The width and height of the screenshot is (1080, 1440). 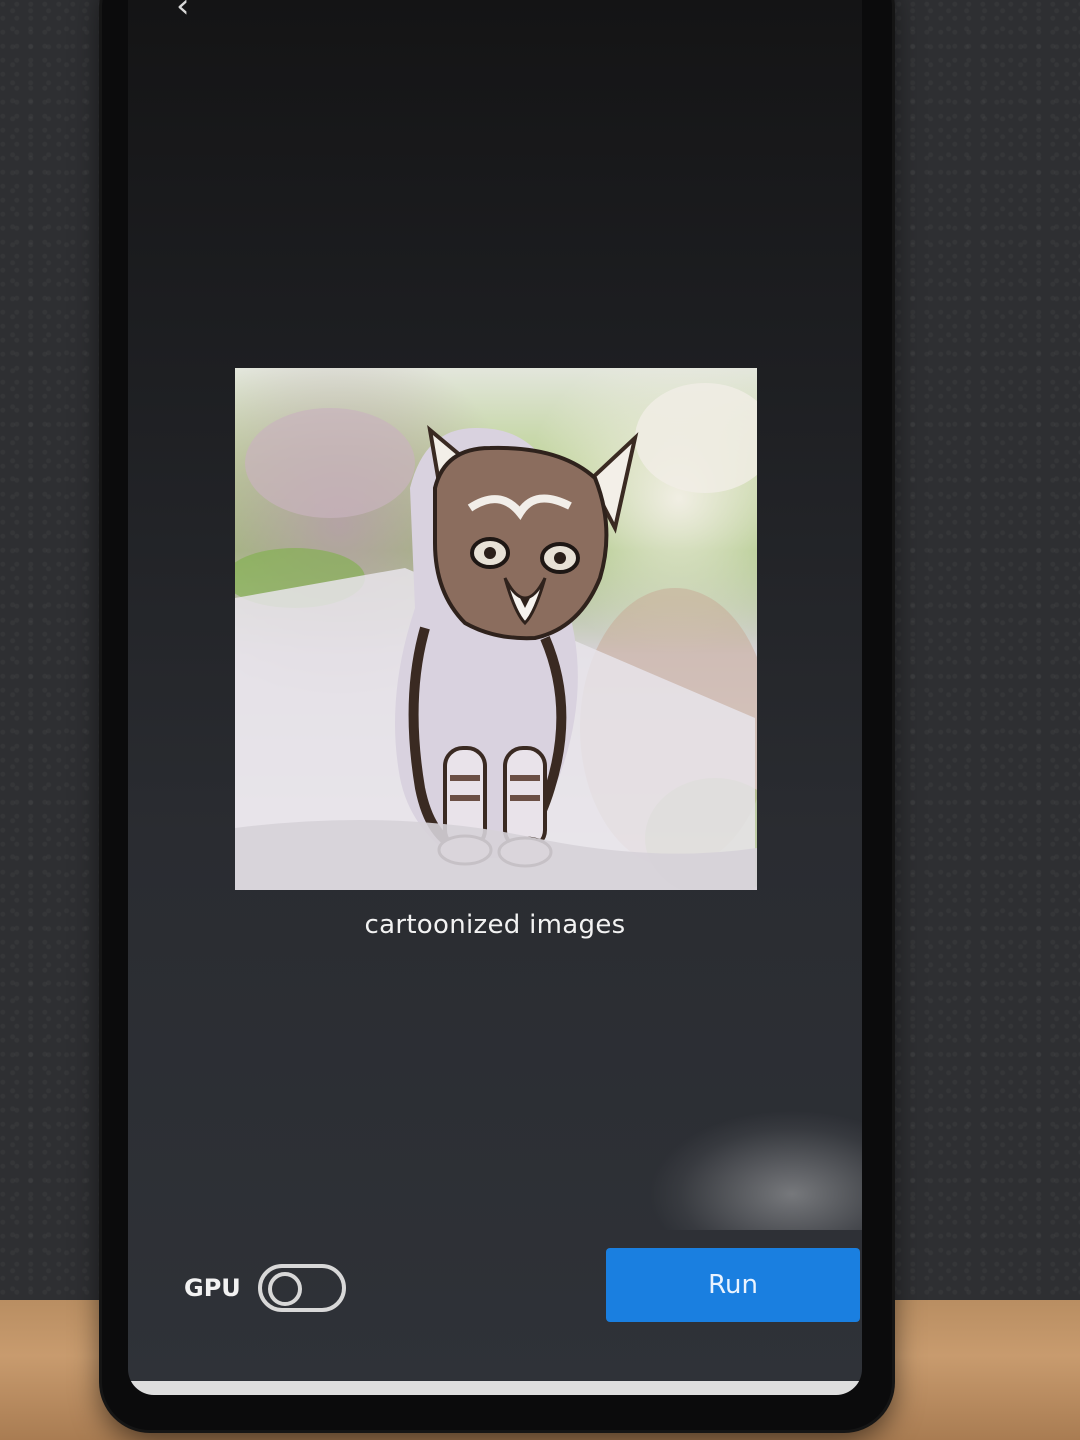 I want to click on back-chevron-icon: ‹, so click(x=188, y=11).